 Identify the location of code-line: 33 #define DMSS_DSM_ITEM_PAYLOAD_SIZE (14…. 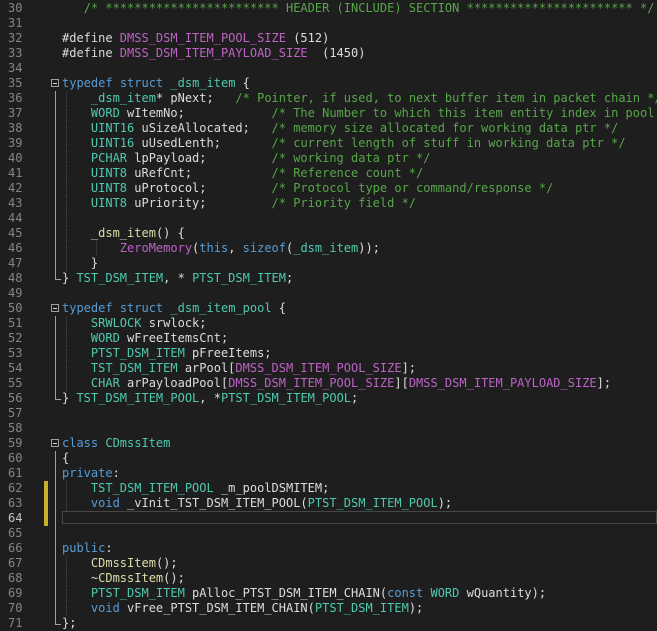
(328, 53).